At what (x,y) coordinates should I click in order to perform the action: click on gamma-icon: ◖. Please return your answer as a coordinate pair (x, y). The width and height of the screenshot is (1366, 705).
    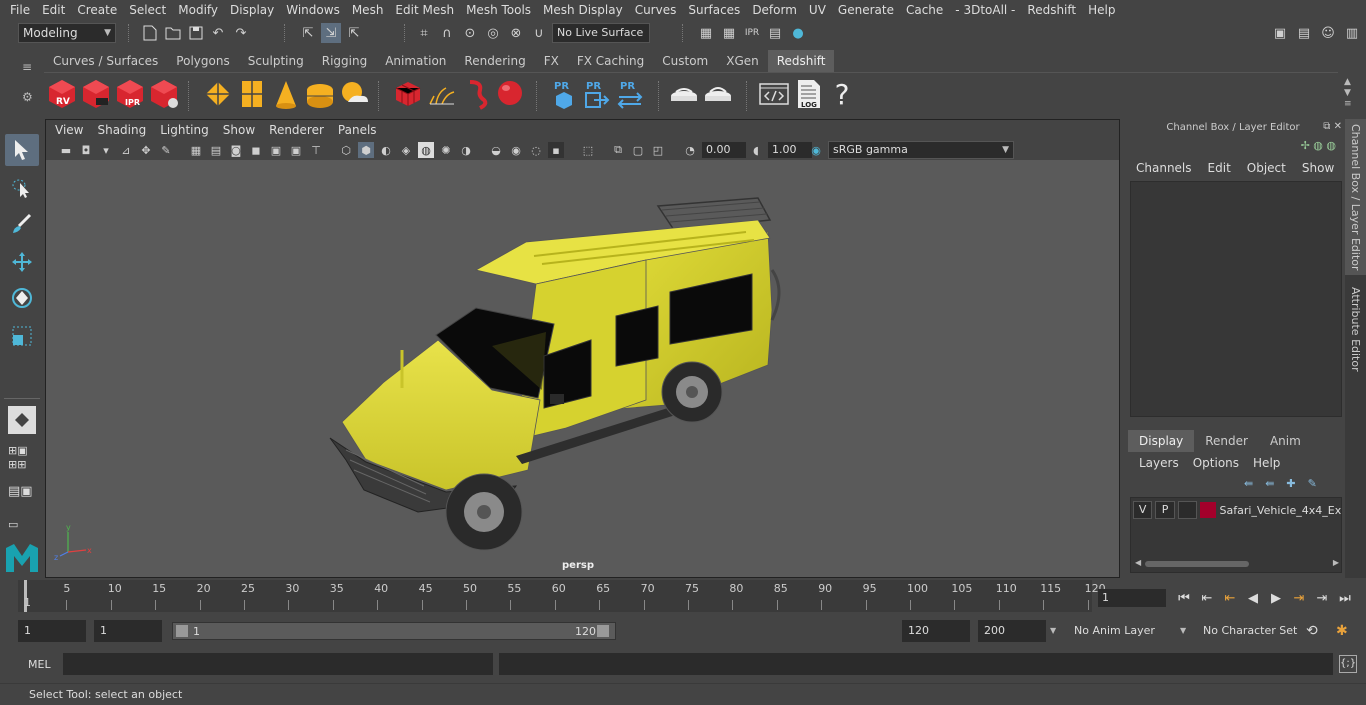
    Looking at the image, I should click on (756, 150).